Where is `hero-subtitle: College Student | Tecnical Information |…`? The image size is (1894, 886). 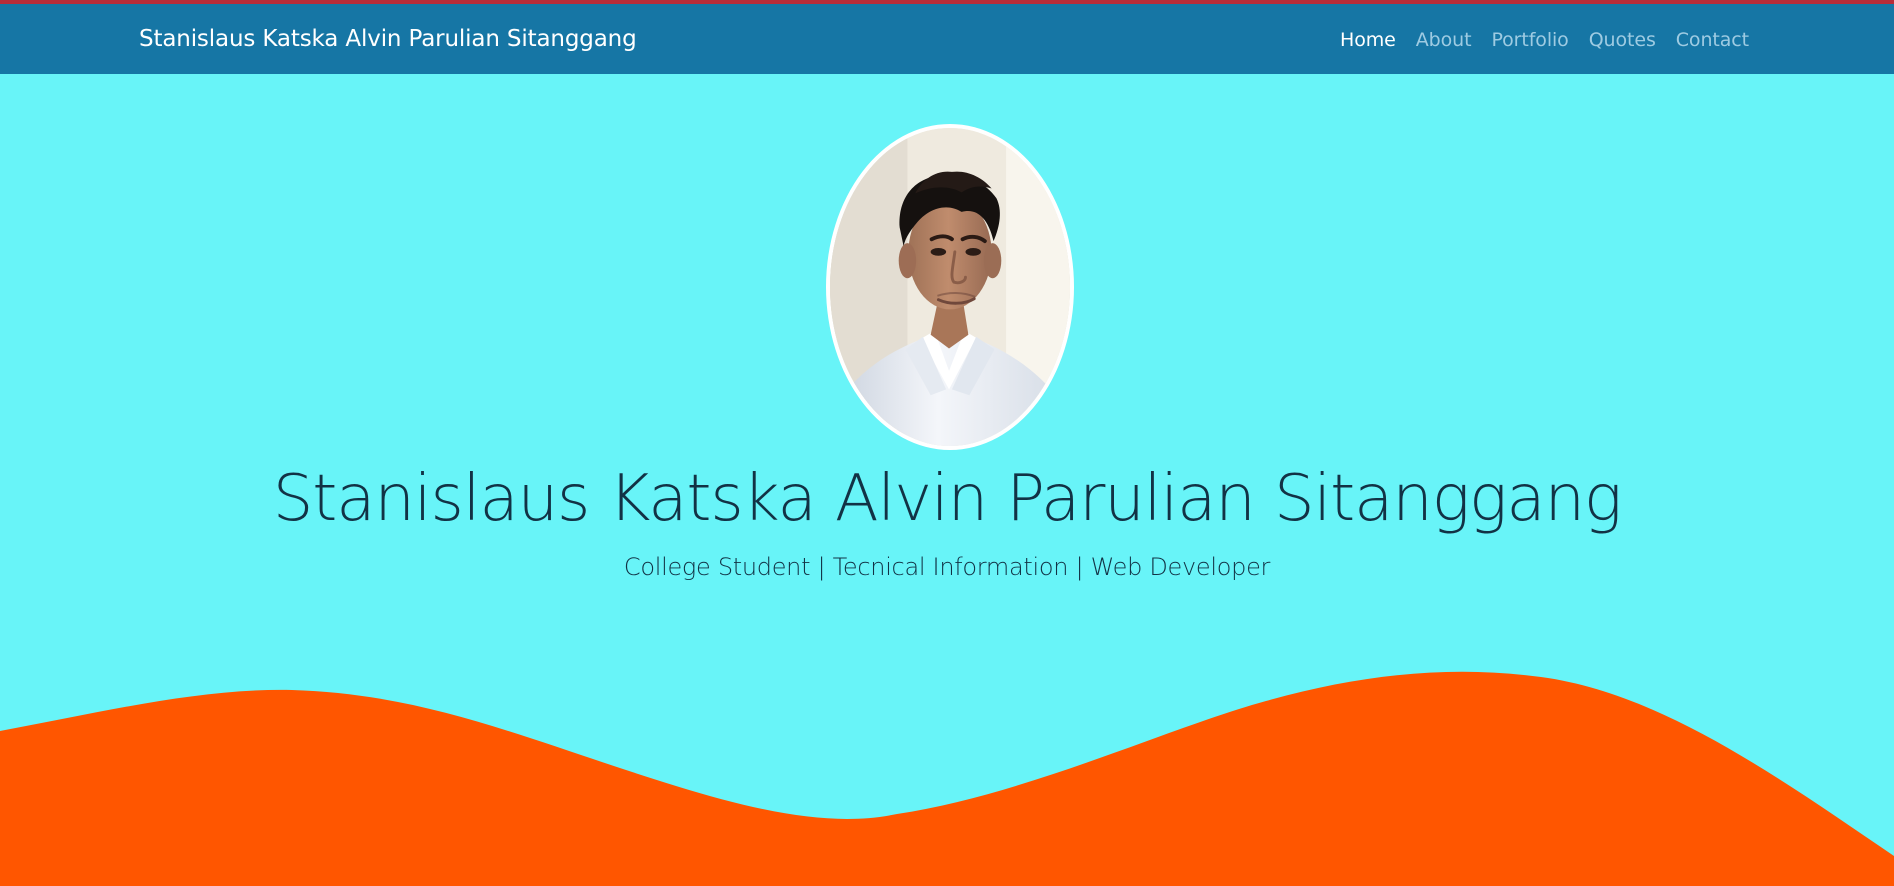 hero-subtitle: College Student | Tecnical Information |… is located at coordinates (947, 567).